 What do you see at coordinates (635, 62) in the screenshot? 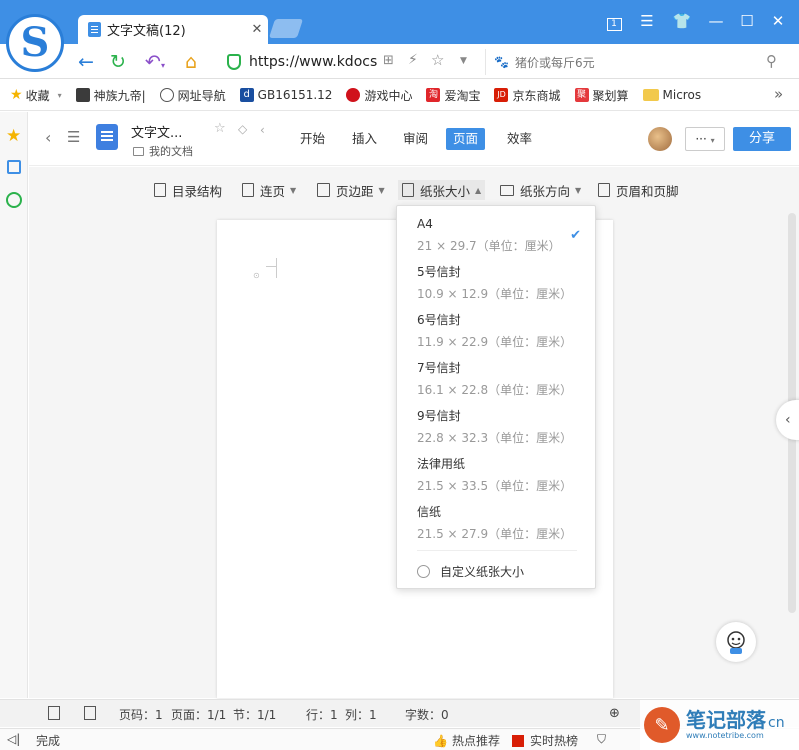
I see `search-box: 🐾 猪价或每斤6元` at bounding box center [635, 62].